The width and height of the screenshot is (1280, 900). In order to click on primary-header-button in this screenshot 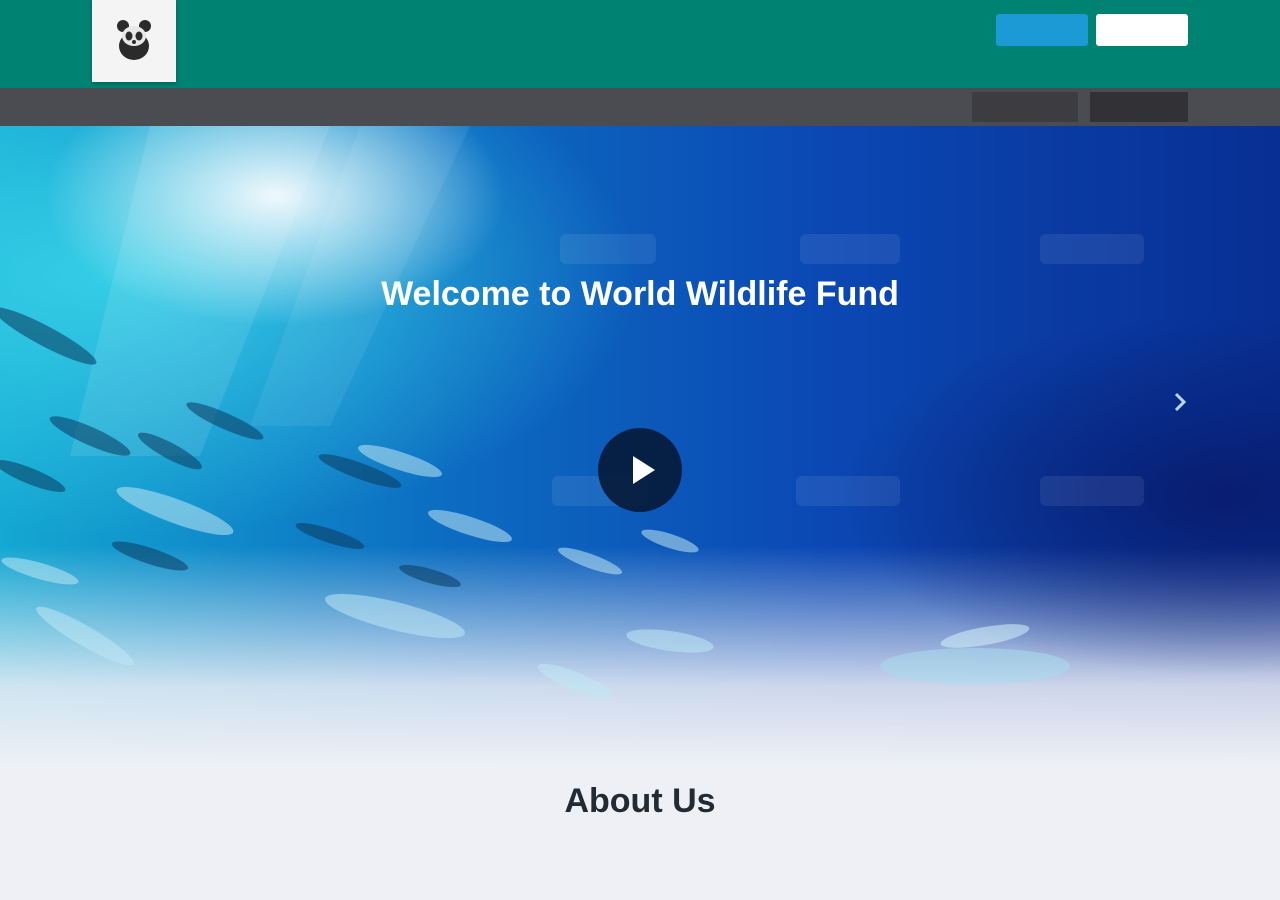, I will do `click(1042, 30)`.